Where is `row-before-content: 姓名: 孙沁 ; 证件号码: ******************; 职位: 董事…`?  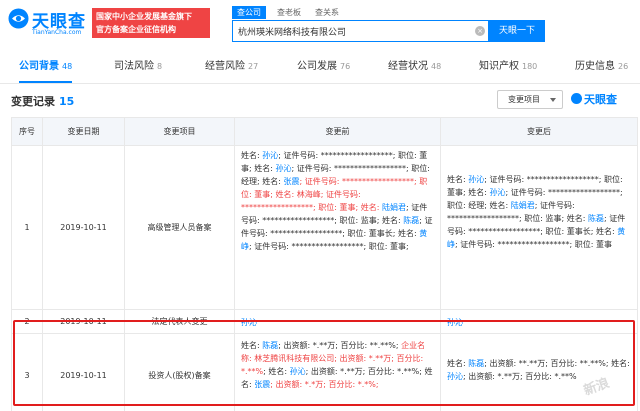 row-before-content: 姓名: 孙沁 ; 证件号码: ******************; 职位: 董事… is located at coordinates (337, 227).